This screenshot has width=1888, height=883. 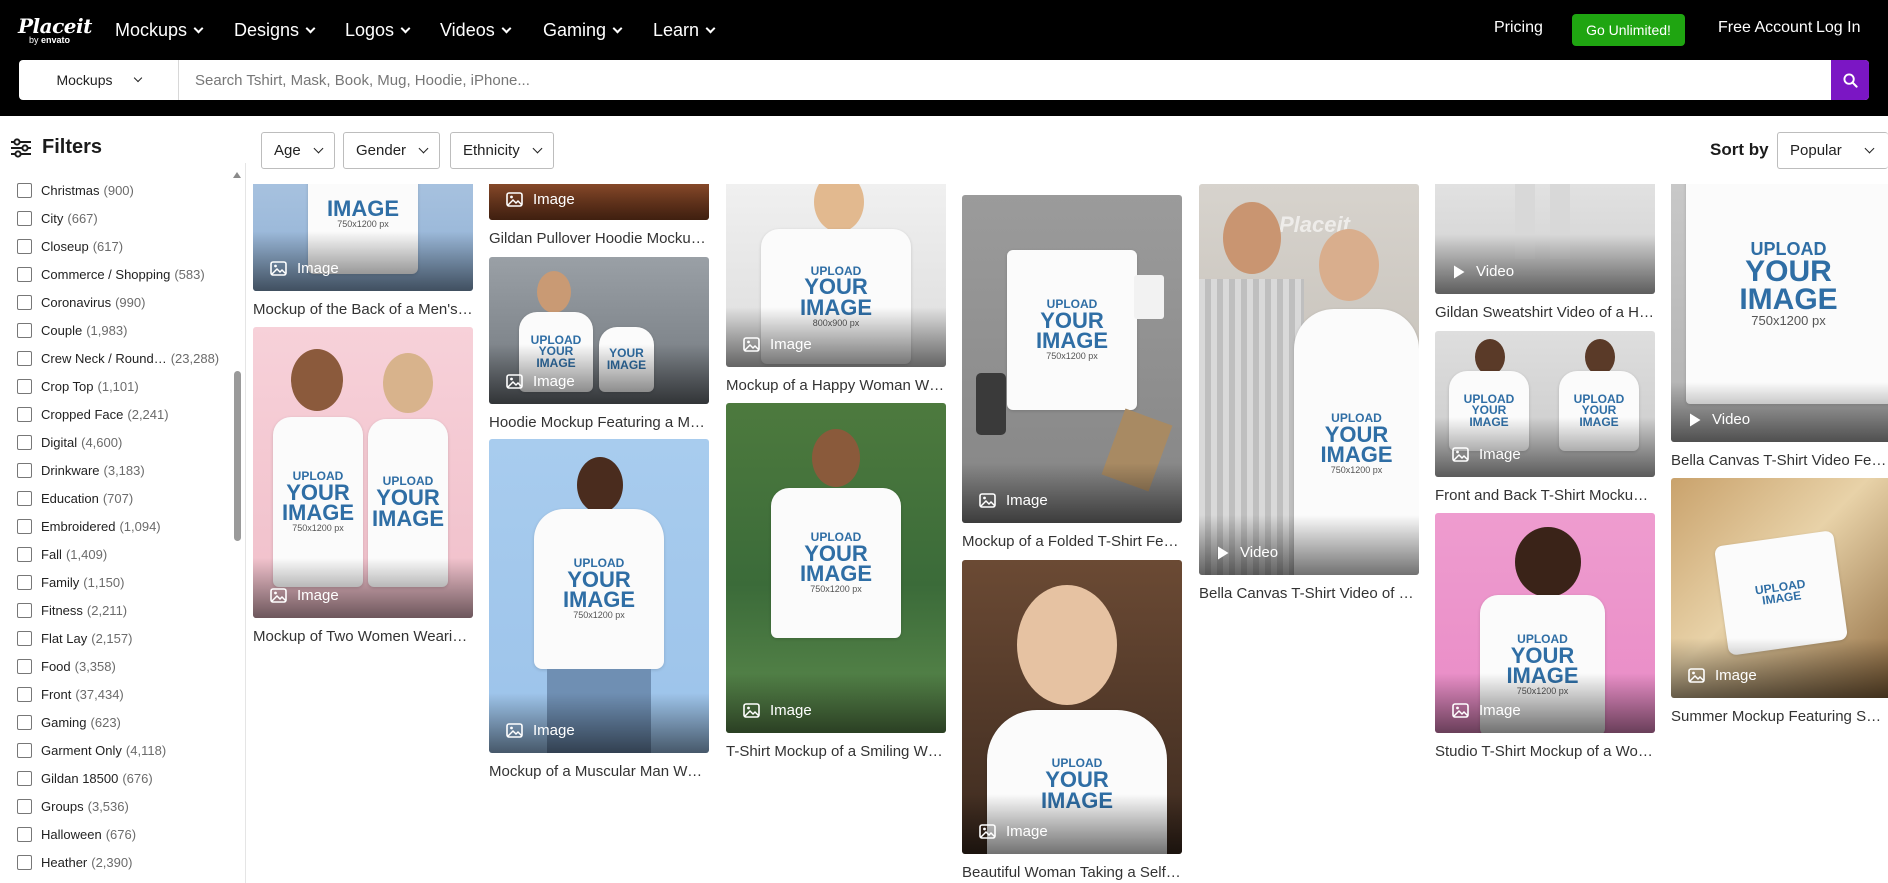 What do you see at coordinates (62, 554) in the screenshot?
I see `filter-checkbox-item: Fall (1,409)` at bounding box center [62, 554].